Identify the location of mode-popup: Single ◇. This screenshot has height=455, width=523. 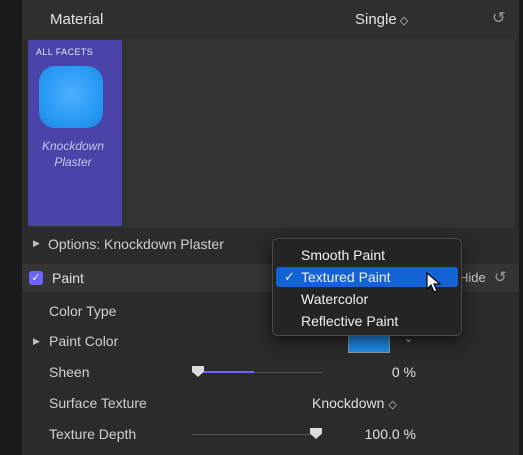
(381, 19).